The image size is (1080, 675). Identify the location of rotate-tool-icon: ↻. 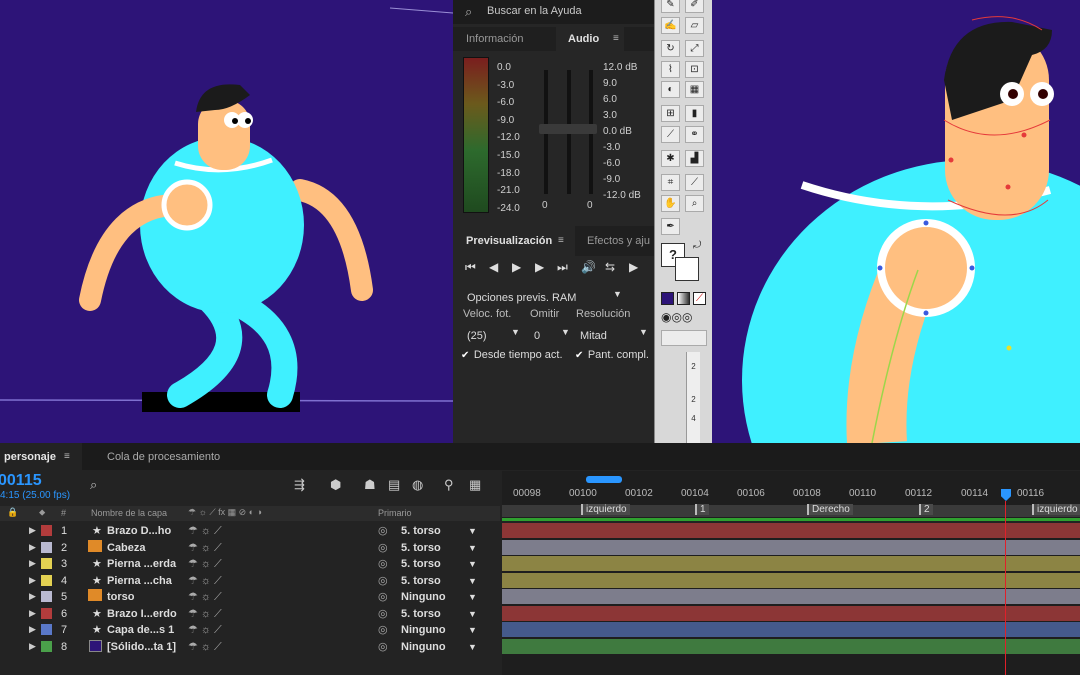
(670, 48).